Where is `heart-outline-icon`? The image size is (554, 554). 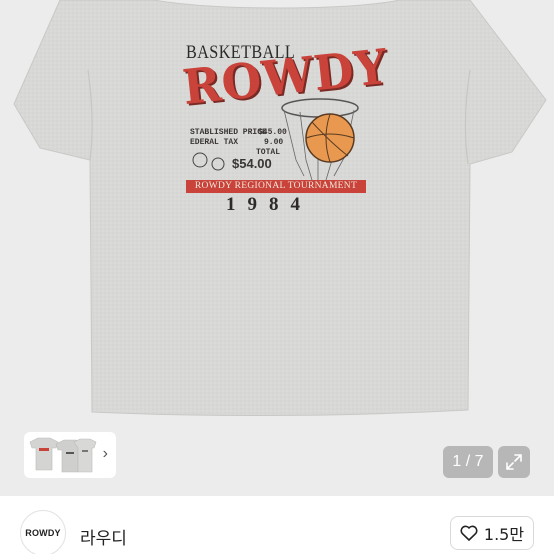 heart-outline-icon is located at coordinates (469, 533).